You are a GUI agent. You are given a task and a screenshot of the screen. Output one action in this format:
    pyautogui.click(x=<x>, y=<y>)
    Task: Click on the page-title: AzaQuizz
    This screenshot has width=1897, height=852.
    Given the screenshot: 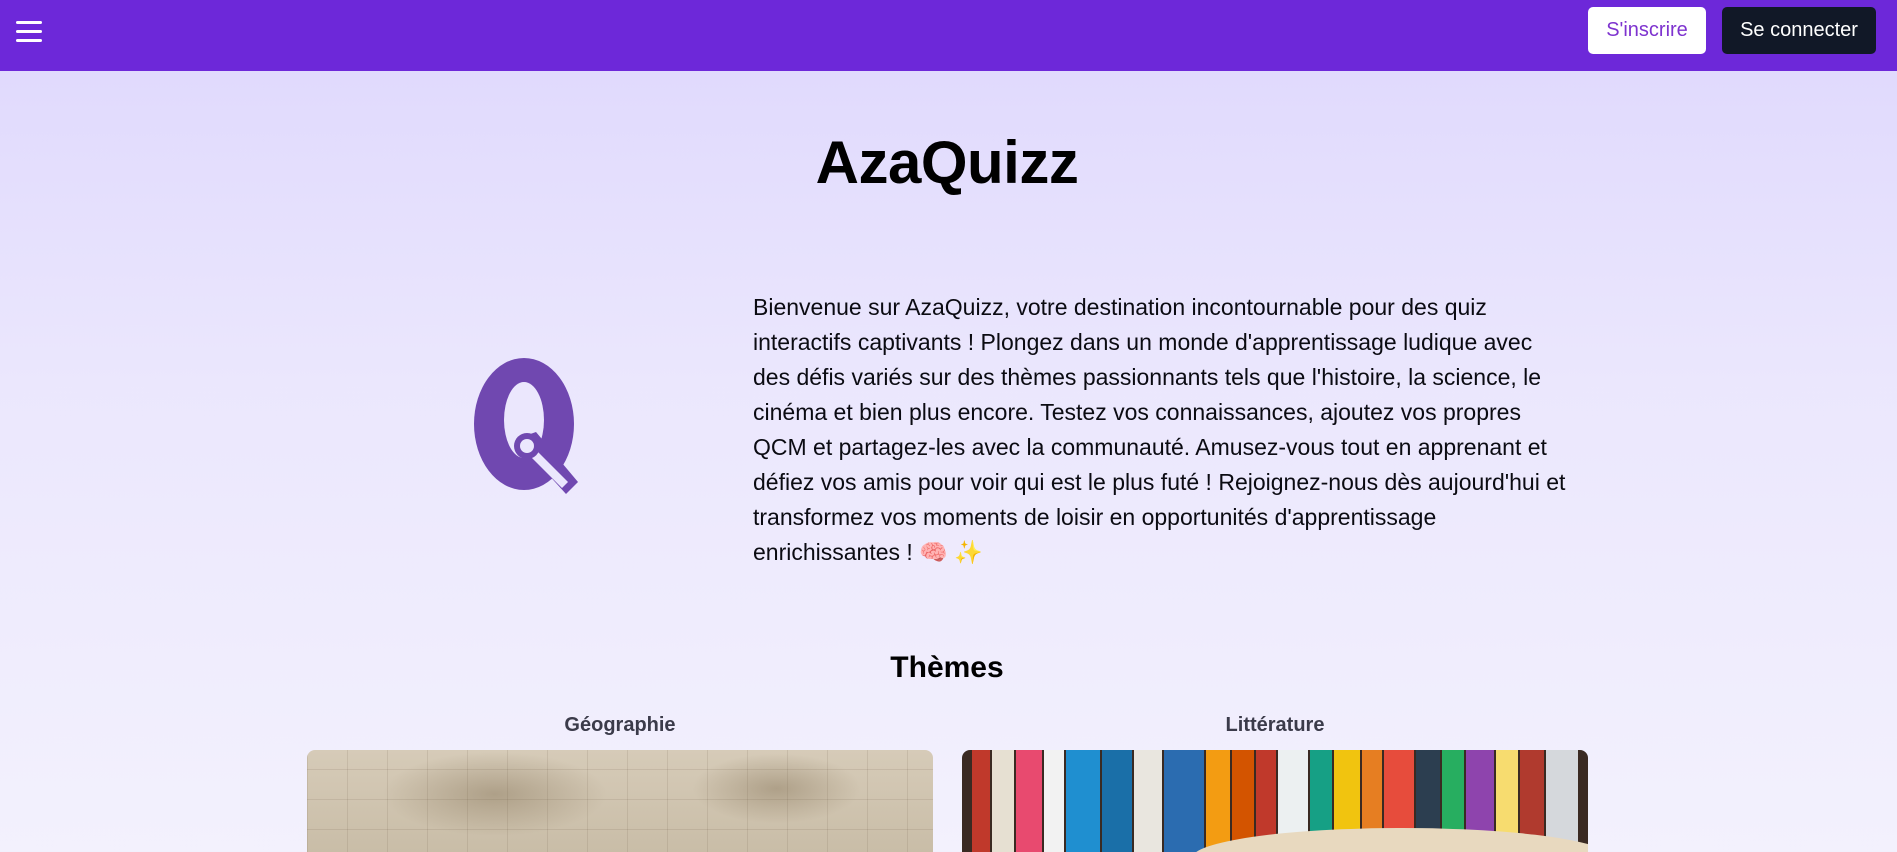 What is the action you would take?
    pyautogui.click(x=947, y=162)
    